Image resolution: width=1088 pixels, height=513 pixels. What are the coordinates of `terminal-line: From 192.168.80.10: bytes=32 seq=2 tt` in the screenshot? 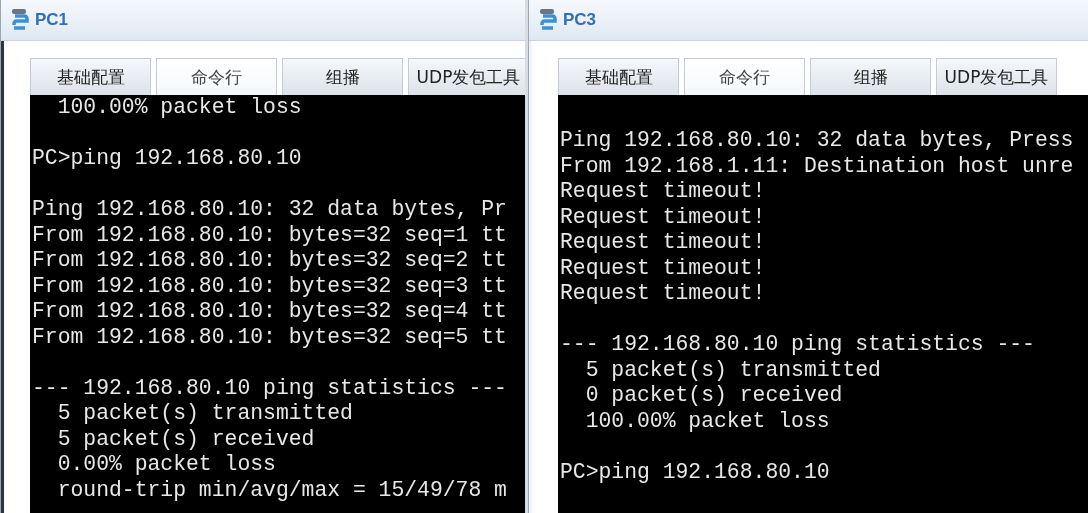 It's located at (270, 261).